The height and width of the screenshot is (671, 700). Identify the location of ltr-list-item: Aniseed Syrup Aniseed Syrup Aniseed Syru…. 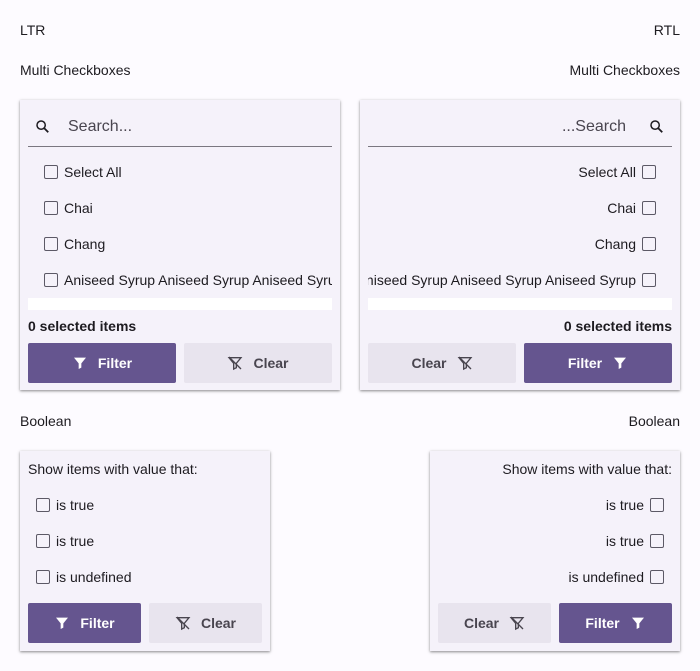
(180, 280).